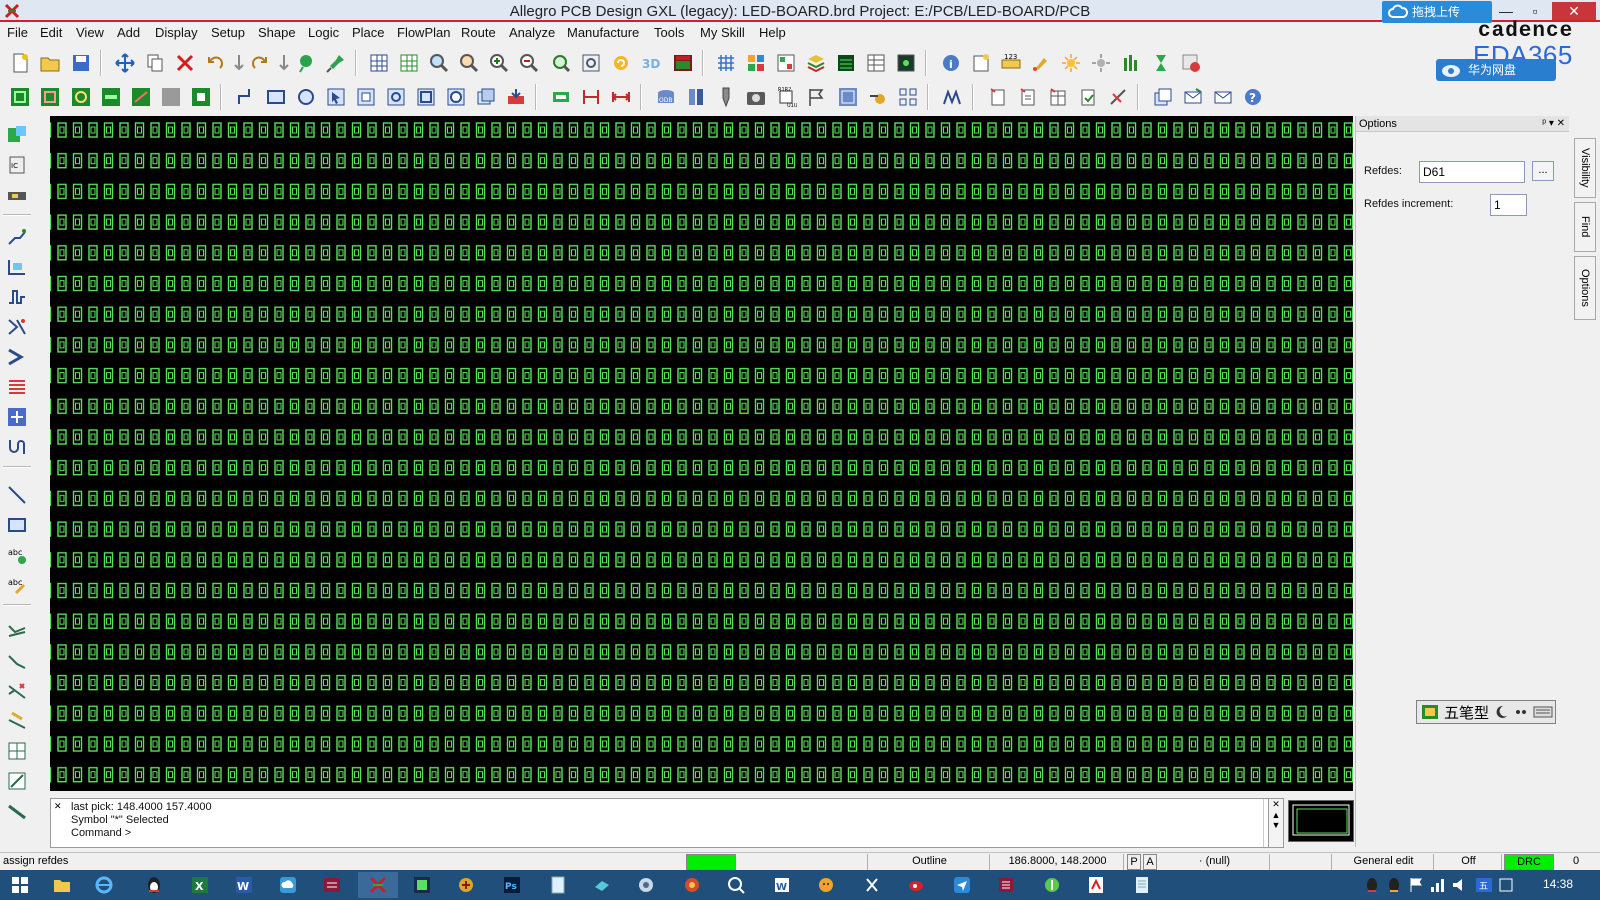 The image size is (1600, 900). Describe the element at coordinates (1193, 97) in the screenshot. I see `mail-send-icon` at that location.